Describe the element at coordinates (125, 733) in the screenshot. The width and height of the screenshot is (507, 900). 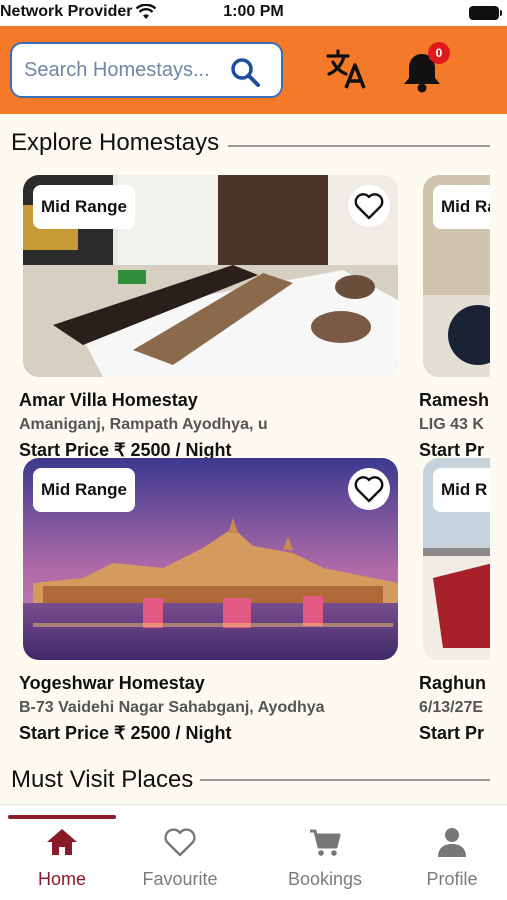
I see `homestay-price: Start Price ₹ 2500 / Night` at that location.